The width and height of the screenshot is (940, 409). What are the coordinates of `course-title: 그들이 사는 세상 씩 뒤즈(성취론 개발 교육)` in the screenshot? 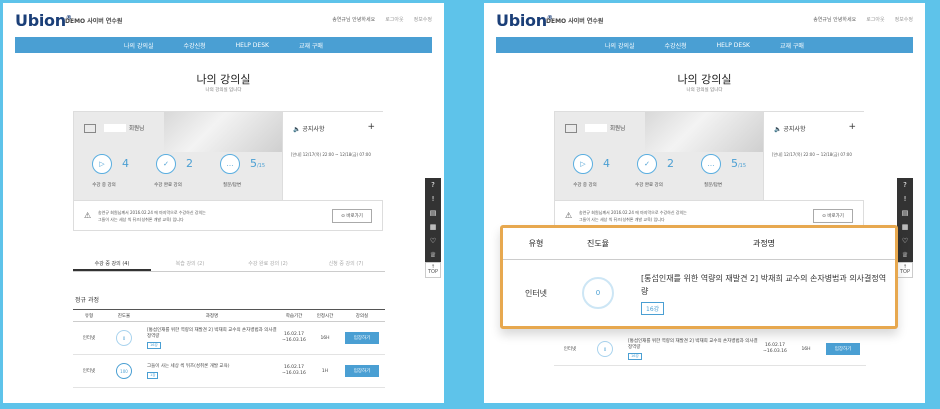 It's located at (212, 367).